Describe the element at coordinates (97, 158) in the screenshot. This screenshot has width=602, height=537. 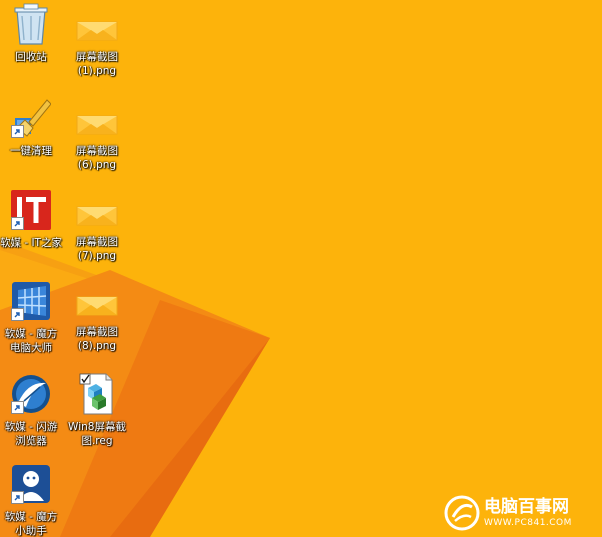
I see `desktop-icon-label: 屏幕截图 (6).png` at that location.